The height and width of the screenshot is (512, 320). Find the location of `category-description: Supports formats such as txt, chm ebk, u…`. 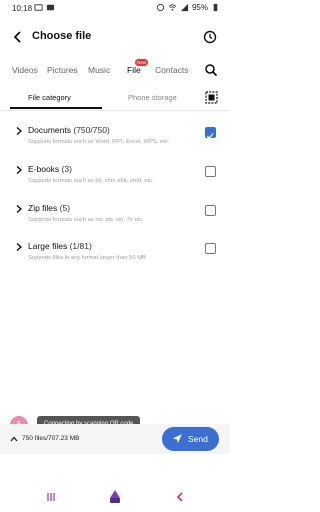

category-description: Supports formats such as txt, chm ebk, u… is located at coordinates (91, 181).